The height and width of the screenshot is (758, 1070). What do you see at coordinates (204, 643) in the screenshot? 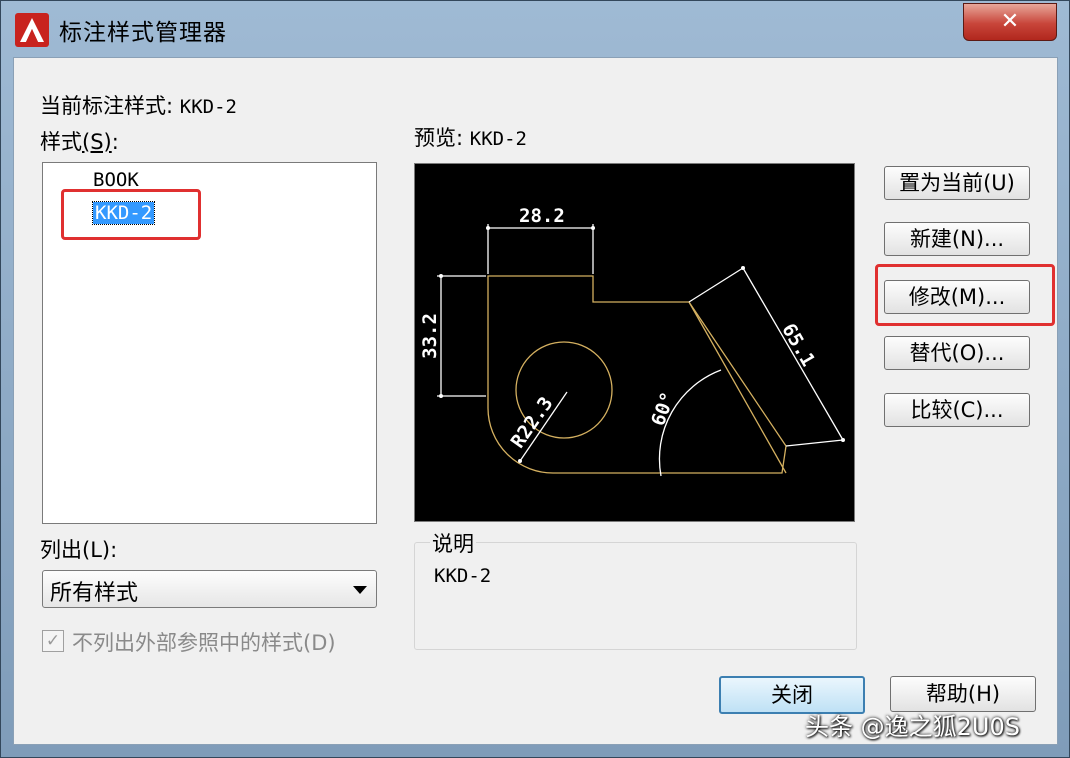
I see `exclude-xref-label: 不列出外部参照中的样式(D)` at bounding box center [204, 643].